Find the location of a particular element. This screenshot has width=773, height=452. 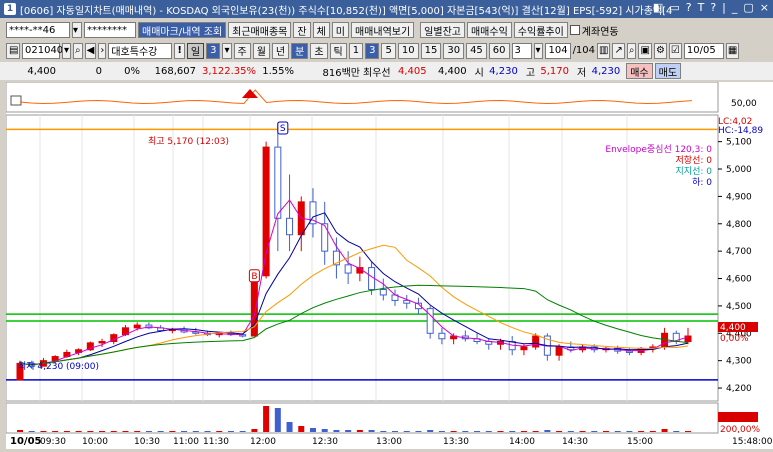

control-1: ▭ is located at coordinates (674, 7).